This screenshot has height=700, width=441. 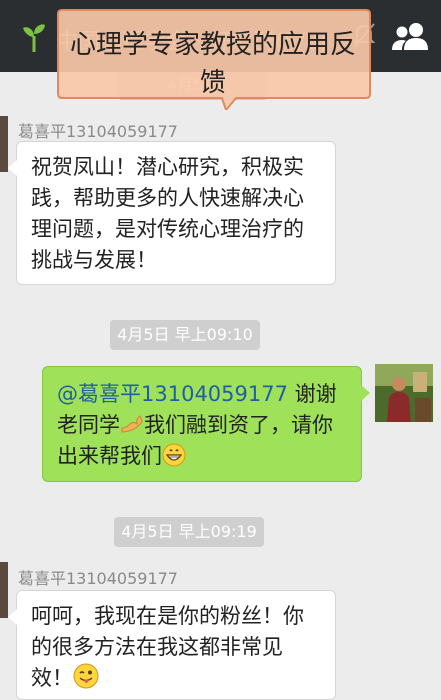 I want to click on chat-title-bar: 中国心理学会 · 好友群(5/8), so click(x=220, y=36).